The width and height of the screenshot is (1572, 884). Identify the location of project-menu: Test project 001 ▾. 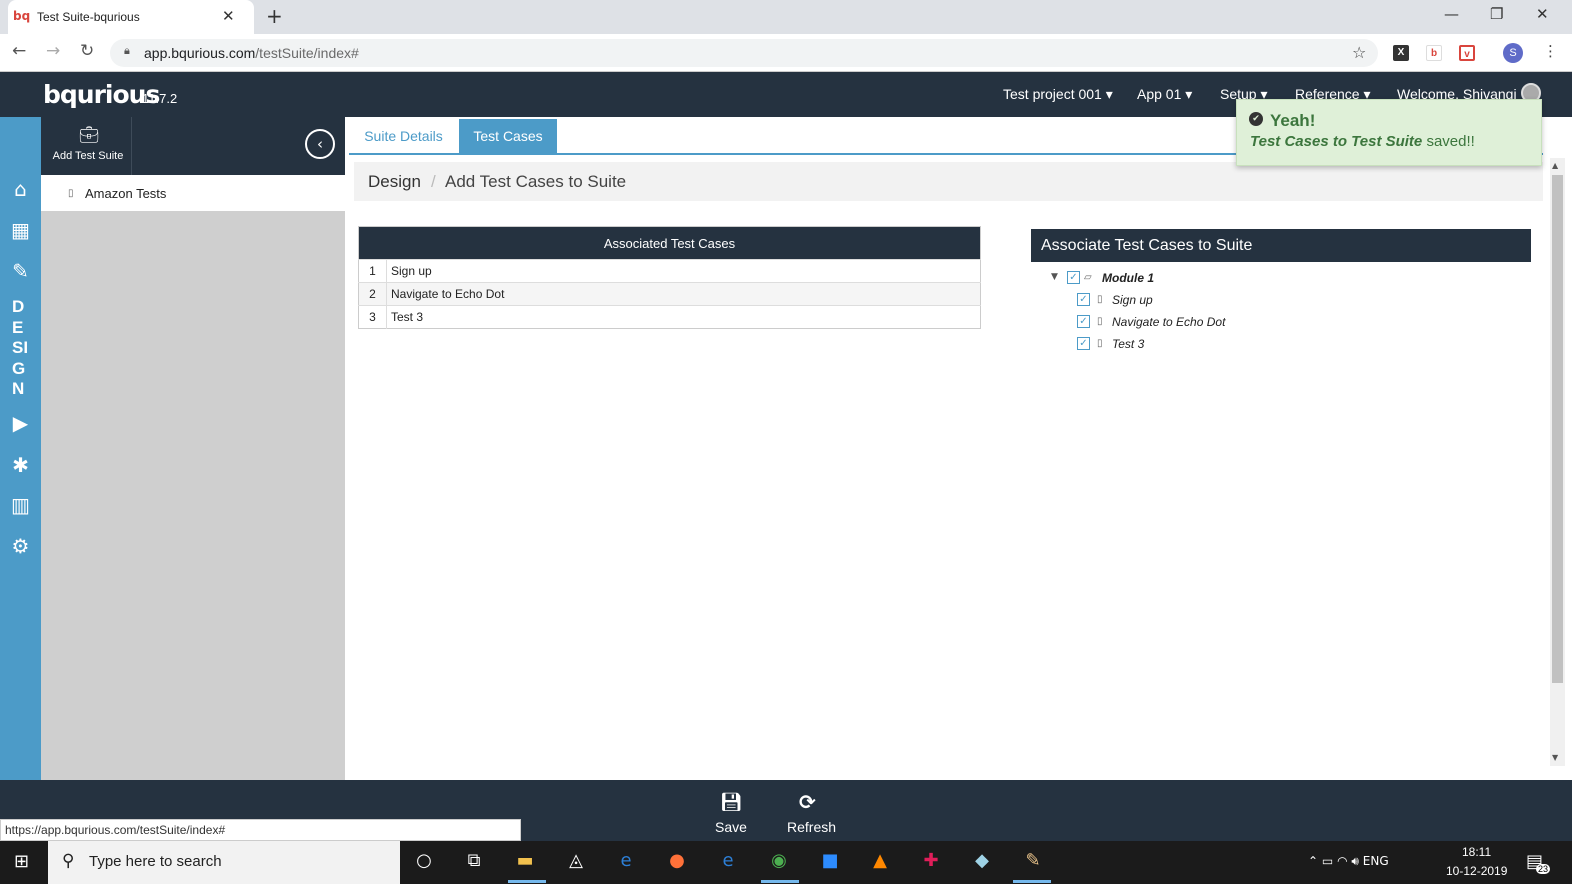
(1058, 94).